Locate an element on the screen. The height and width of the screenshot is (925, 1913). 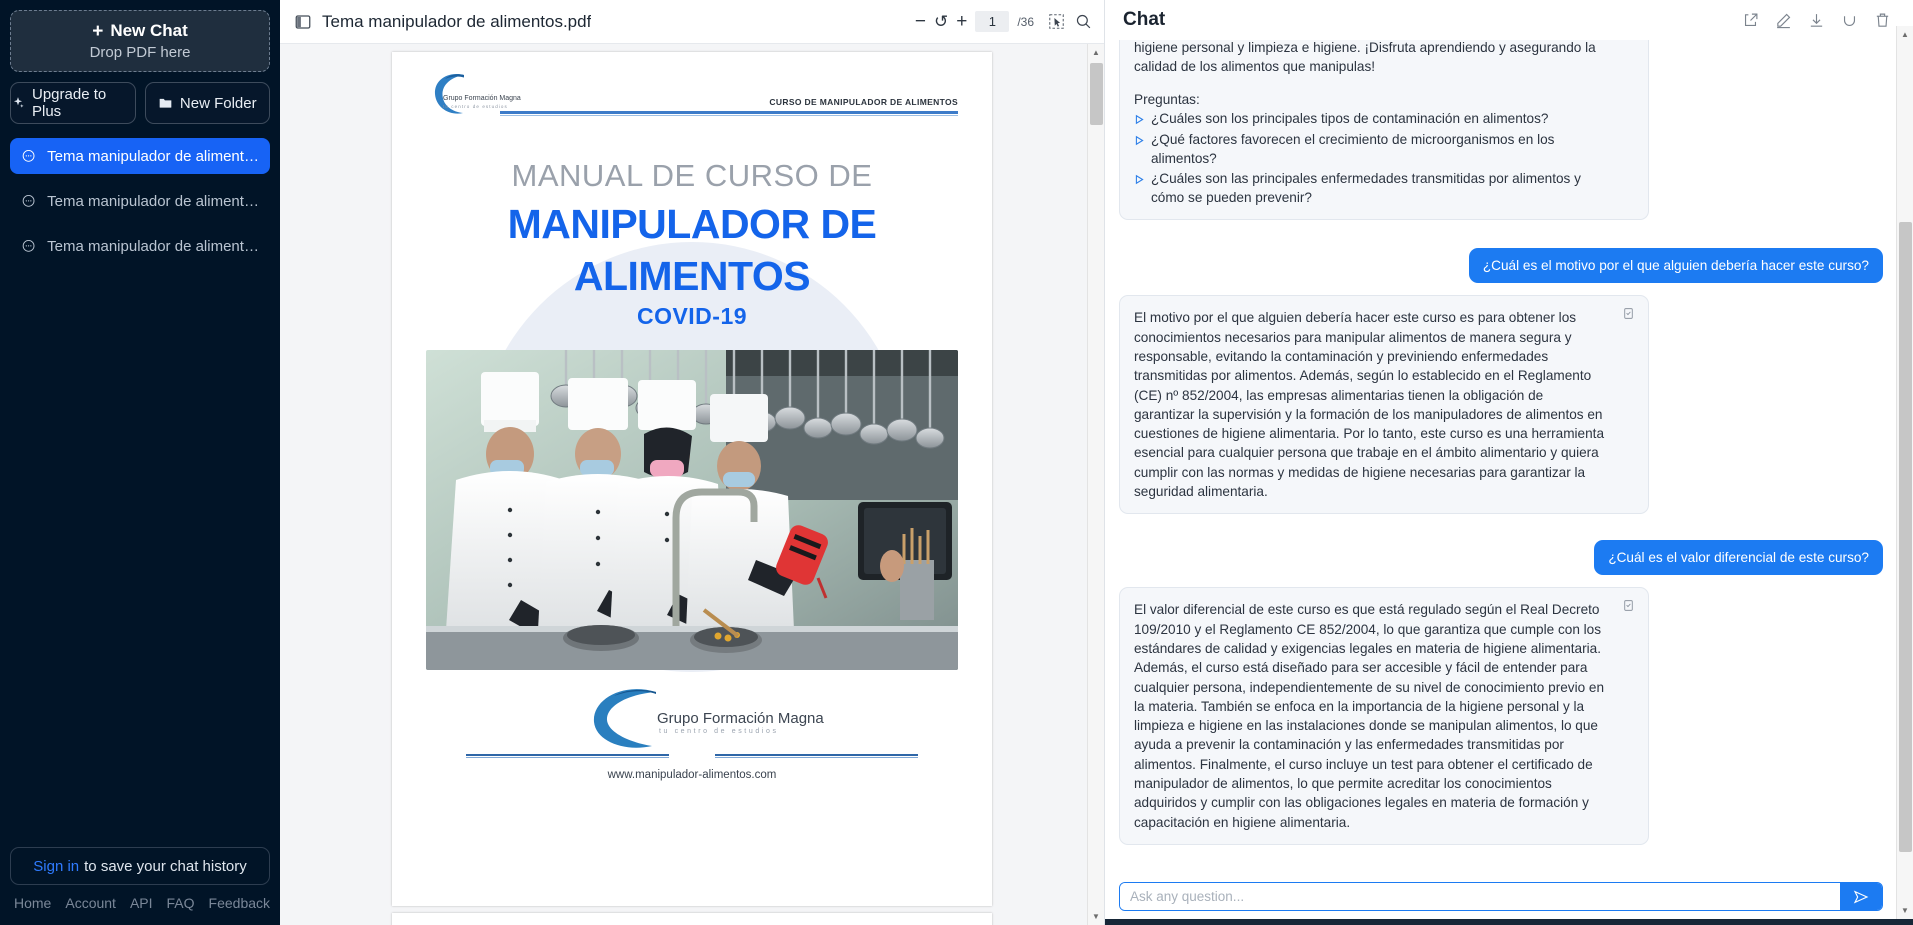
rotate-button: ↺ is located at coordinates (941, 22).